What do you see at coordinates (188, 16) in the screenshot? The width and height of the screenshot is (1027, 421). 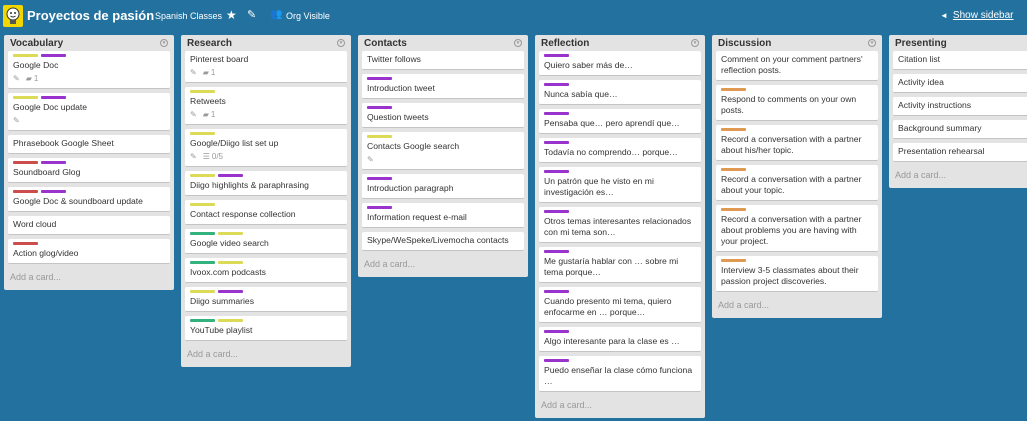 I see `org-name-link: Spanish Classes` at bounding box center [188, 16].